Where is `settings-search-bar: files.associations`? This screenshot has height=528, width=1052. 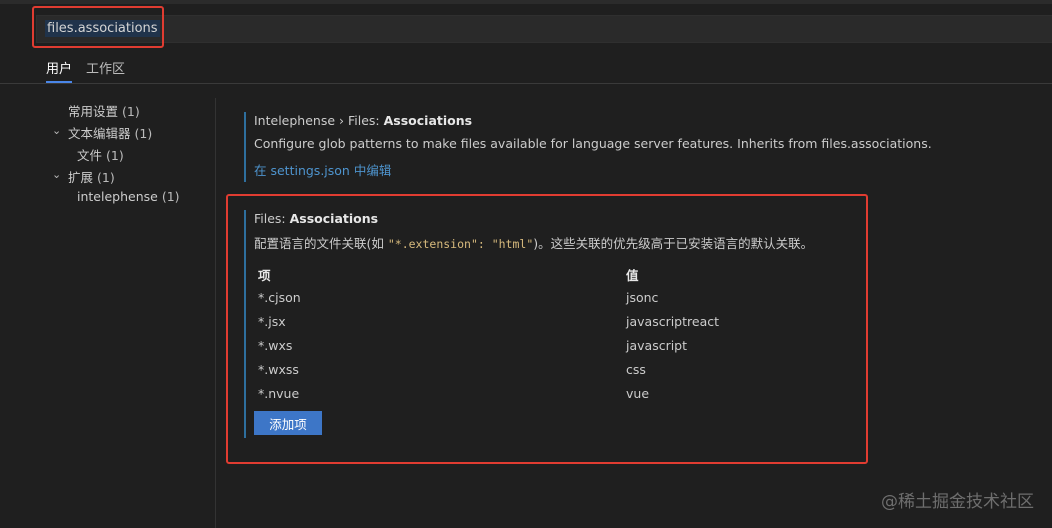
settings-search-bar: files.associations is located at coordinates (544, 29).